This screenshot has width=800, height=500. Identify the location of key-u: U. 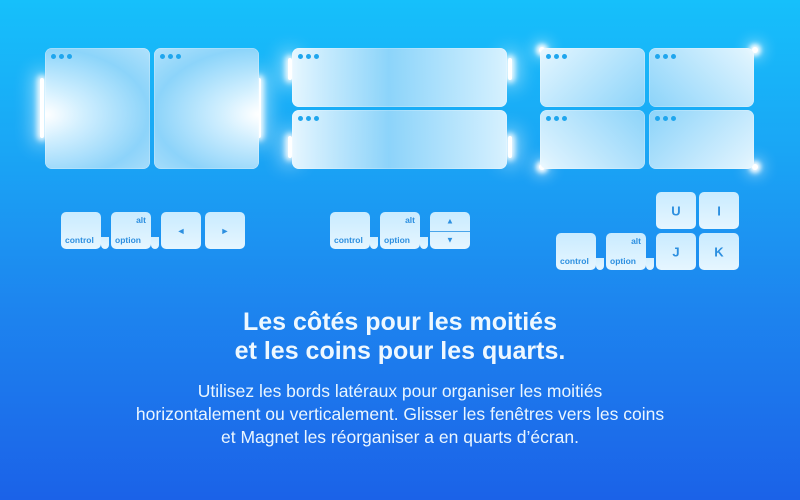
(676, 210).